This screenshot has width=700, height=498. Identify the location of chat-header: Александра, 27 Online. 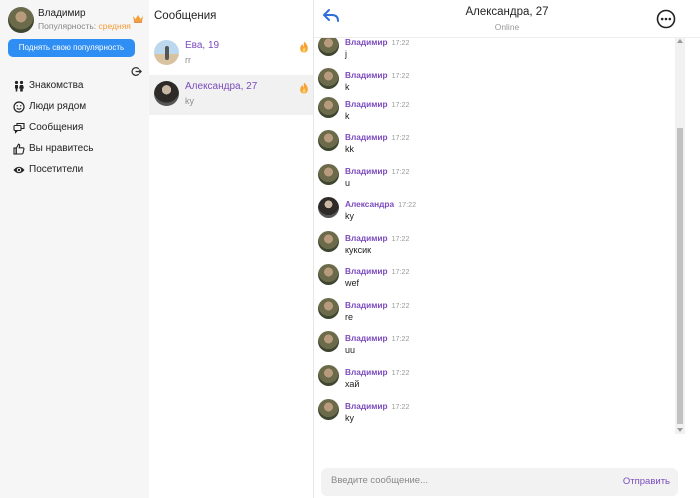
(507, 19).